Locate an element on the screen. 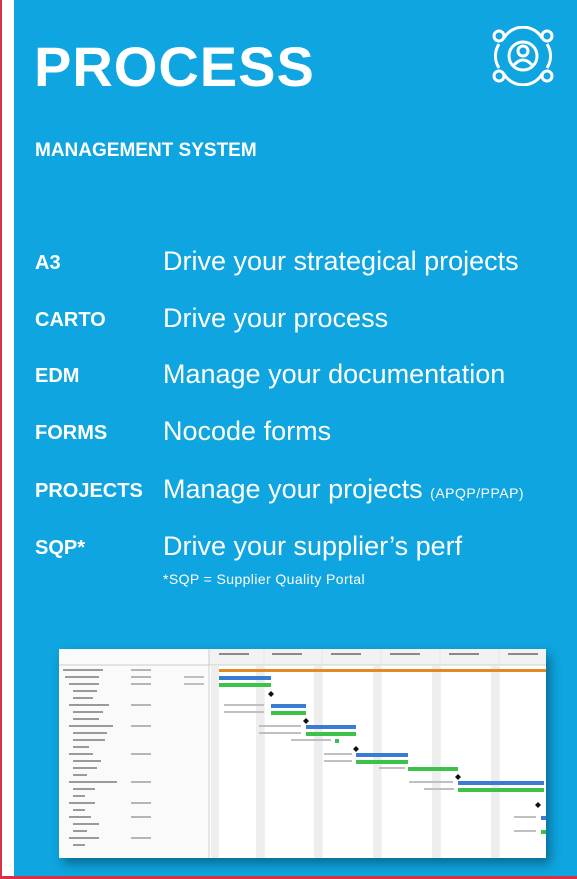 This screenshot has width=577, height=879. module-description: Drive your process is located at coordinates (276, 318).